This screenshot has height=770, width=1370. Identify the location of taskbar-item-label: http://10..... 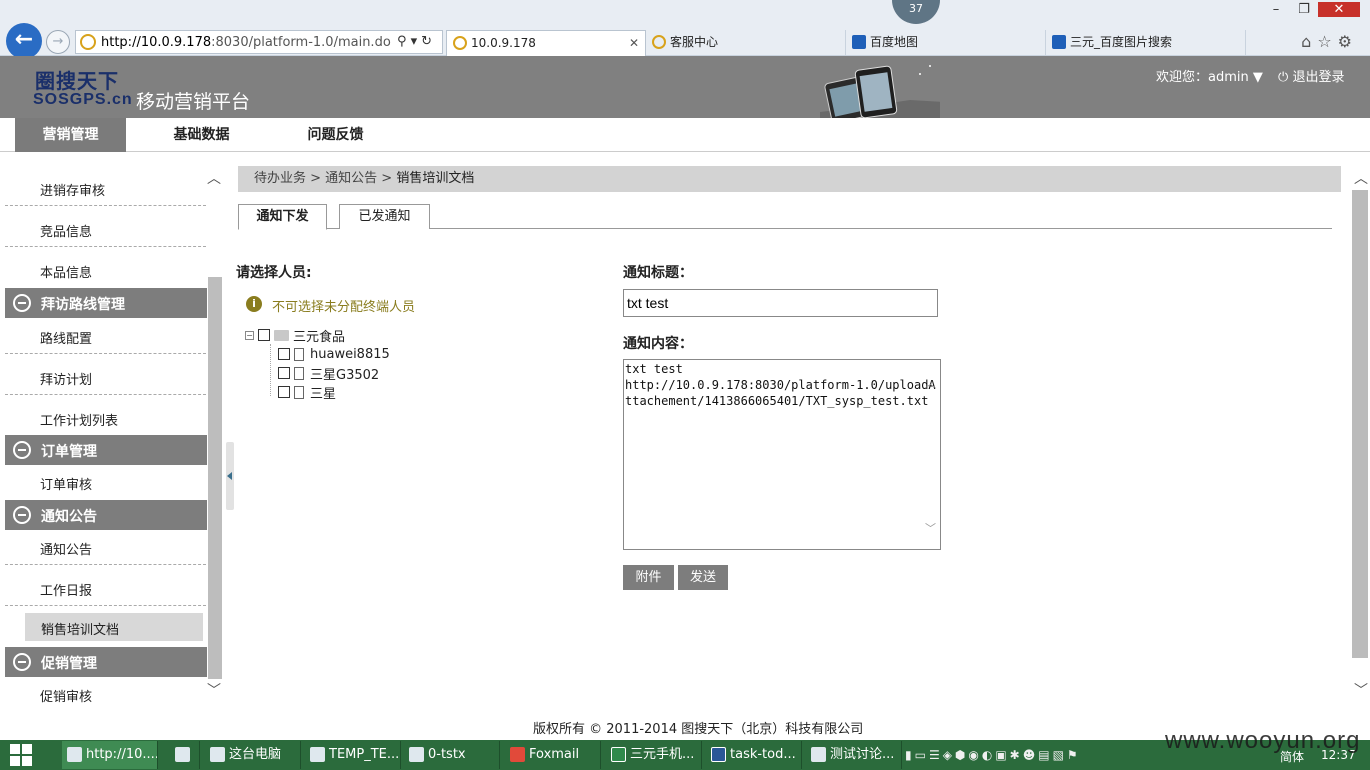
(122, 754).